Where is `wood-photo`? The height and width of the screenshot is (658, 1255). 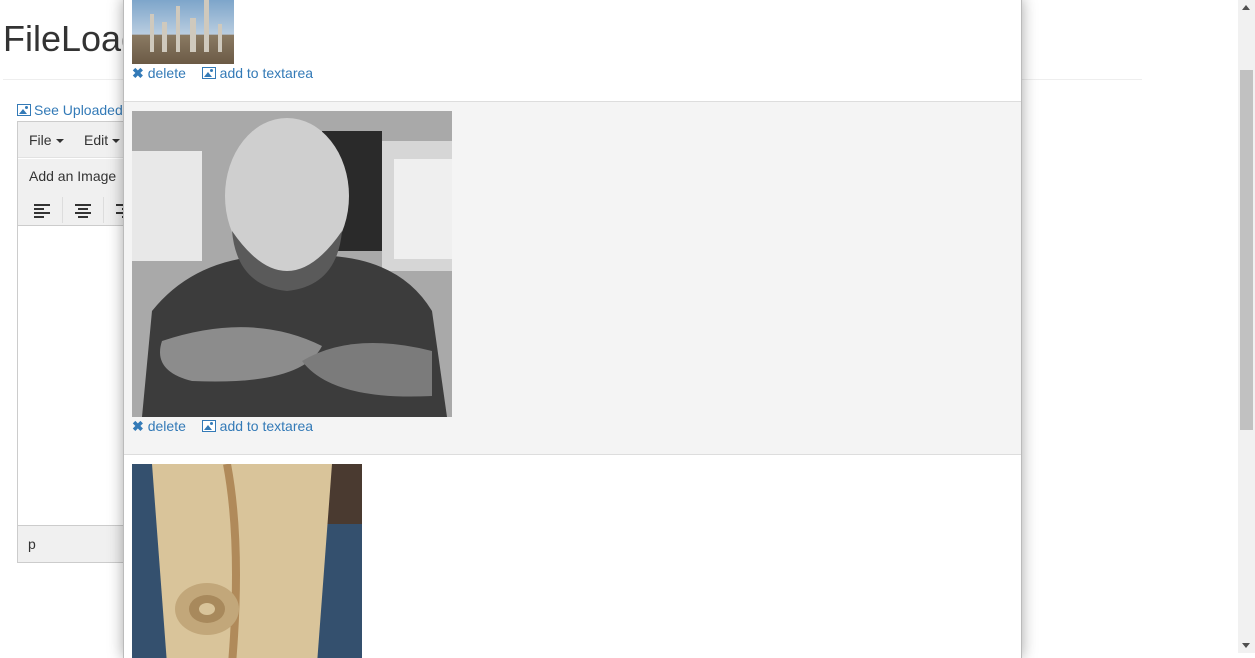
wood-photo is located at coordinates (247, 561).